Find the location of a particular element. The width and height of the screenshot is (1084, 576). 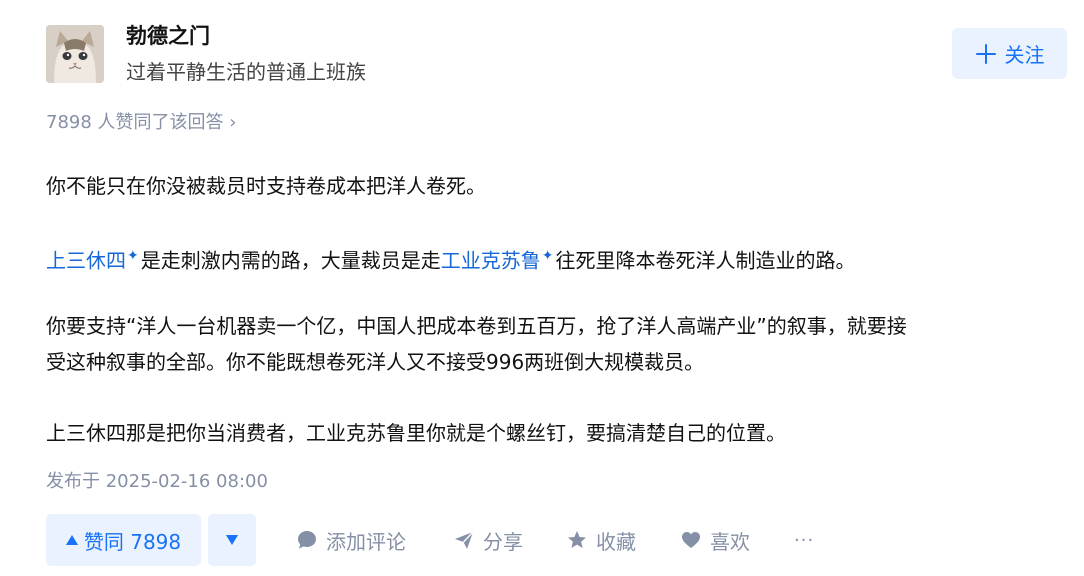

plus-icon is located at coordinates (986, 54).